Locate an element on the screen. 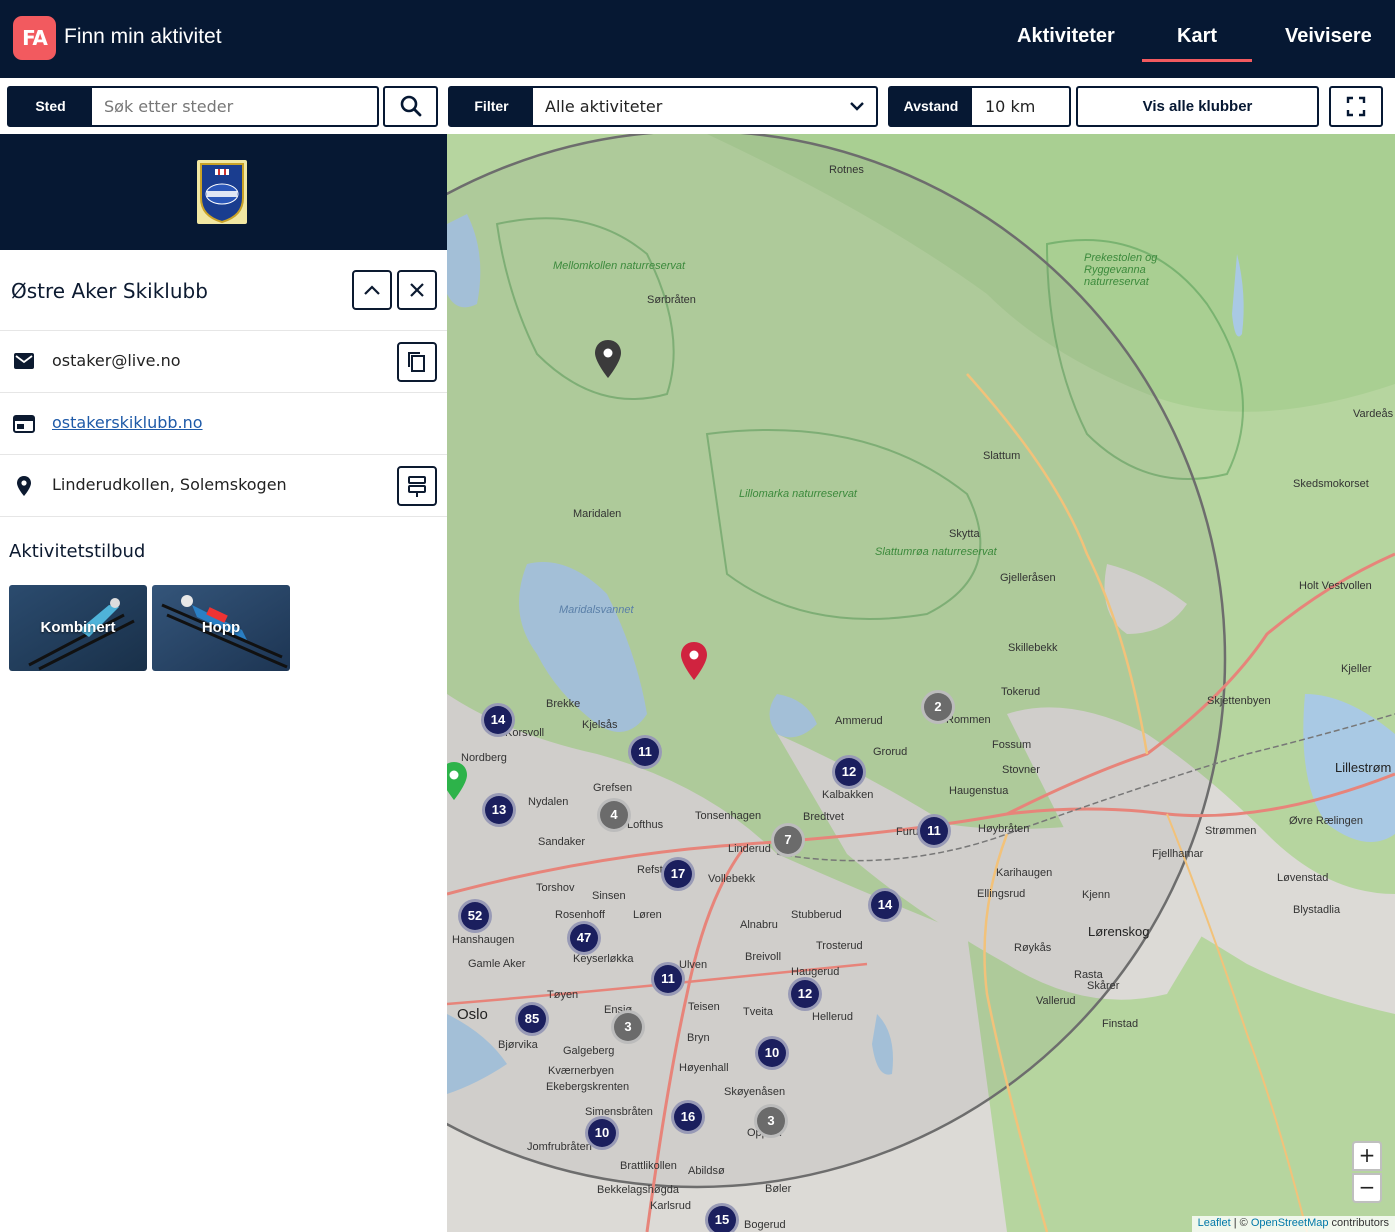 This screenshot has width=1395, height=1232. place-label: Bredtvet is located at coordinates (823, 817).